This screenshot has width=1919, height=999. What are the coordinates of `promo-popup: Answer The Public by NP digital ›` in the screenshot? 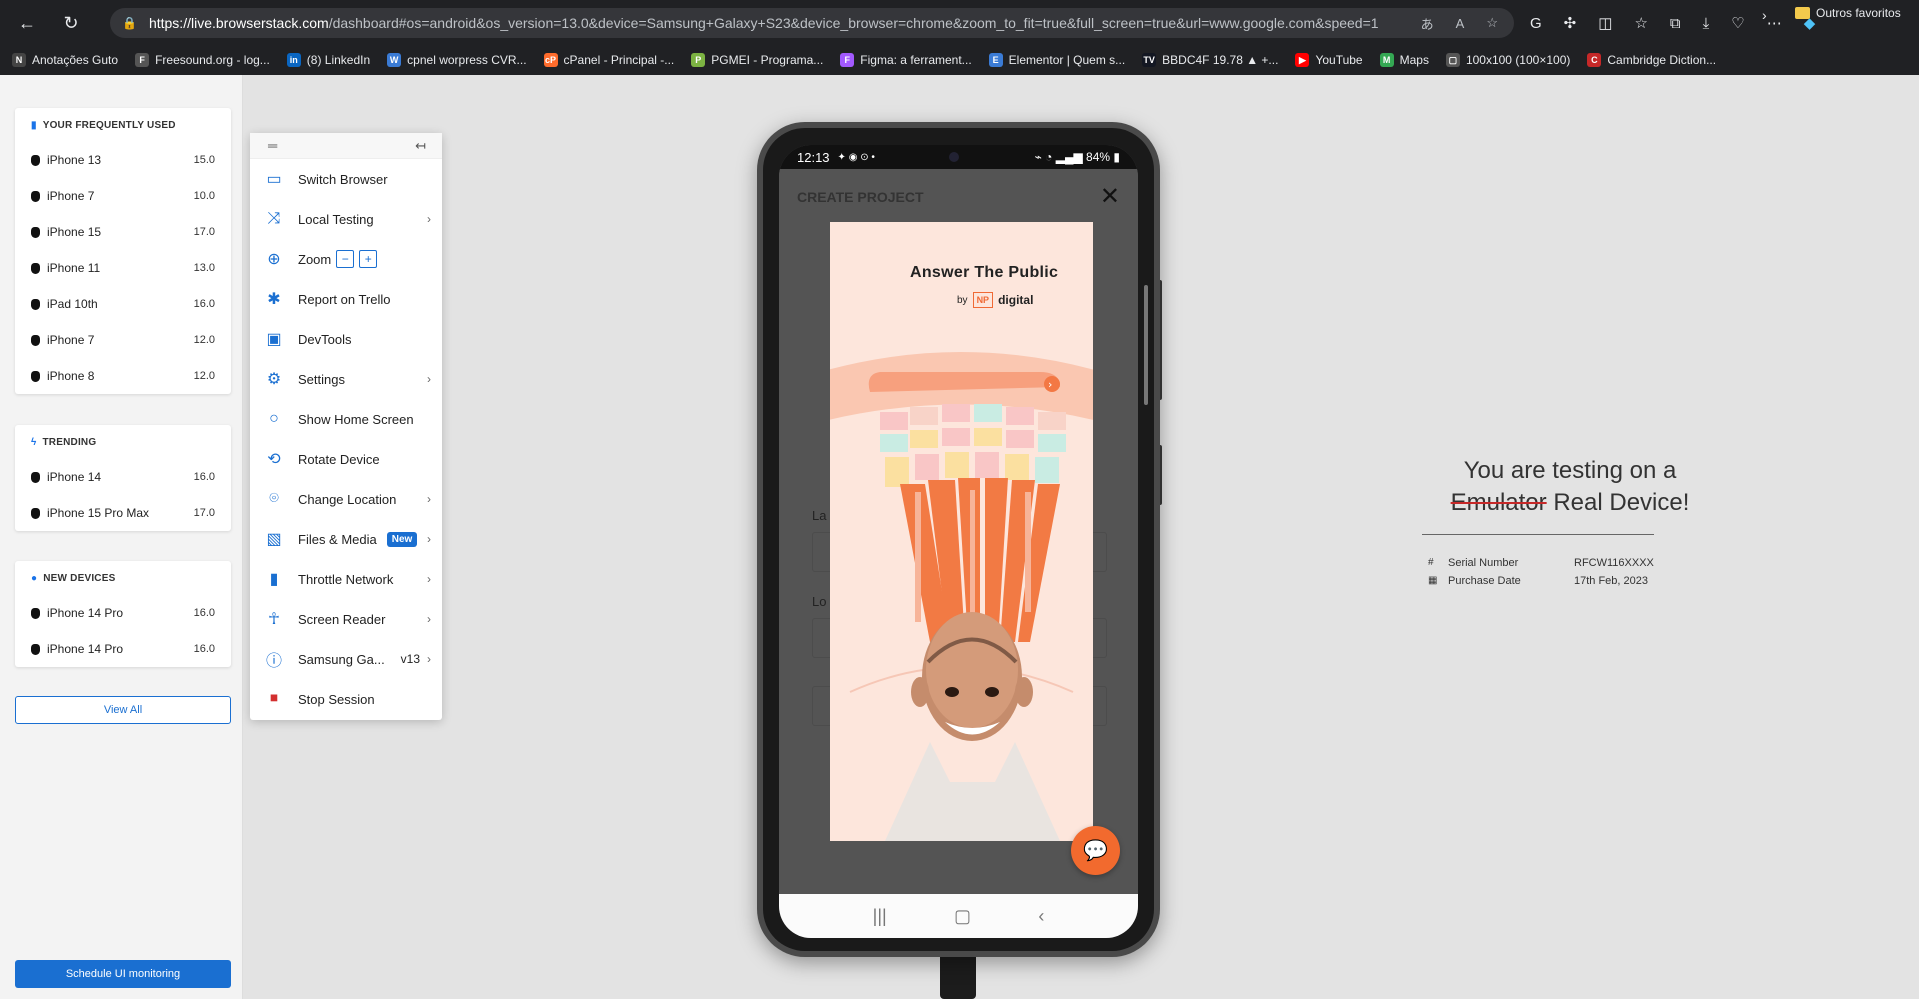 It's located at (961, 531).